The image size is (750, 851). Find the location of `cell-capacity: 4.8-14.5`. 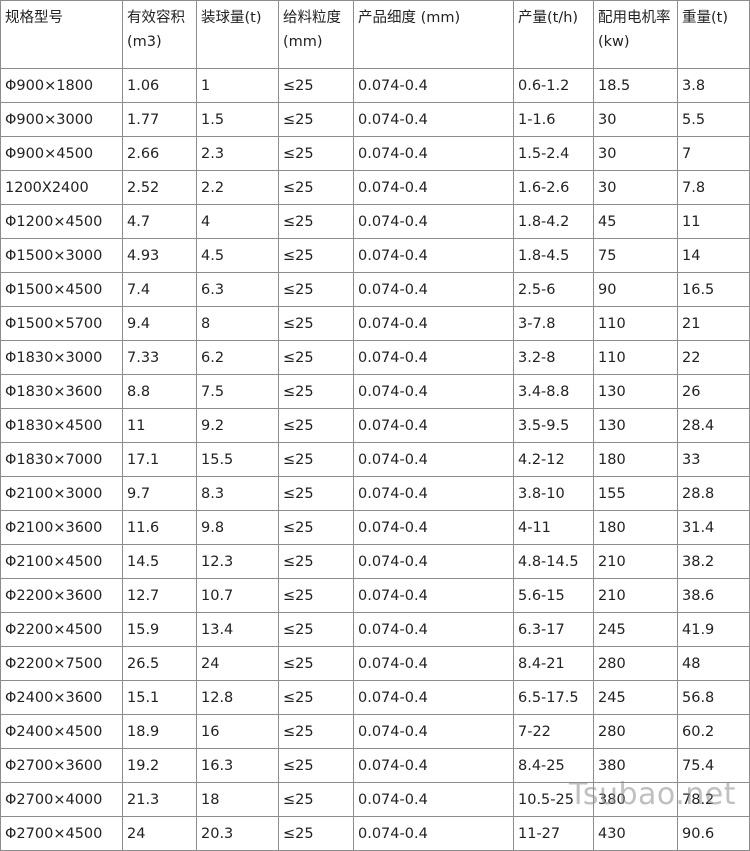

cell-capacity: 4.8-14.5 is located at coordinates (553, 561).